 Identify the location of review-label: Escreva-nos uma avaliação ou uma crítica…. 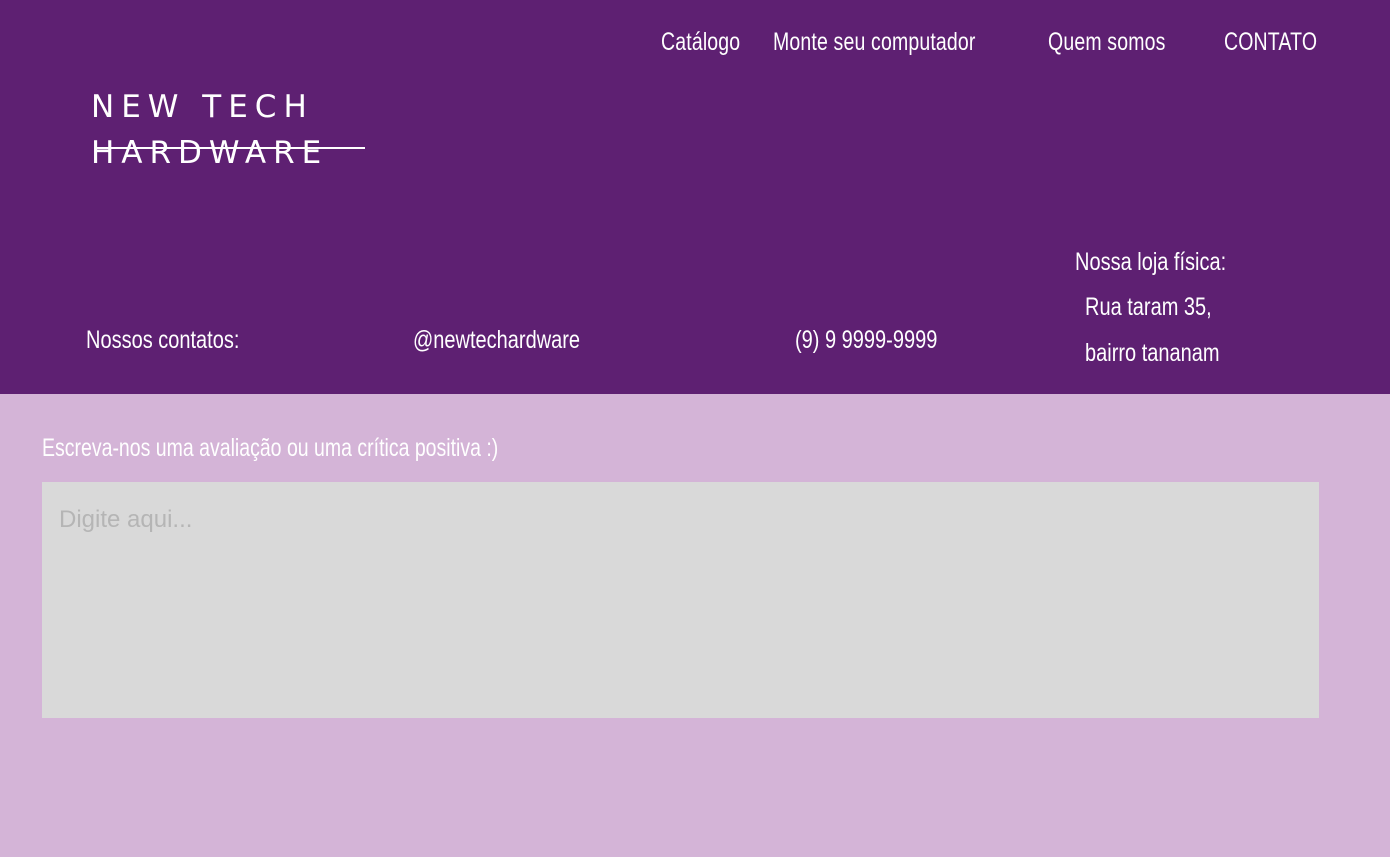
(270, 448).